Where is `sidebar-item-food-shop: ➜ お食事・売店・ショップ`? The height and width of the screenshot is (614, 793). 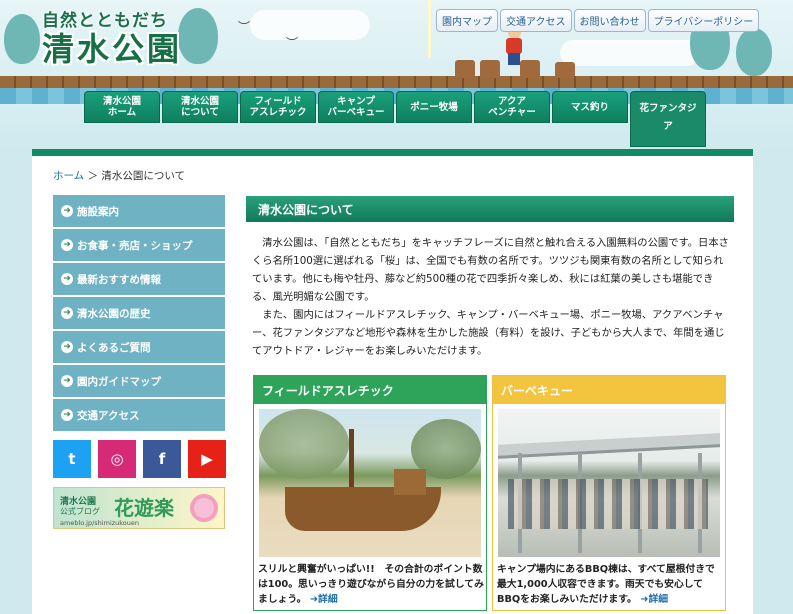
sidebar-item-food-shop: ➜ お食事・売店・ショップ is located at coordinates (139, 245).